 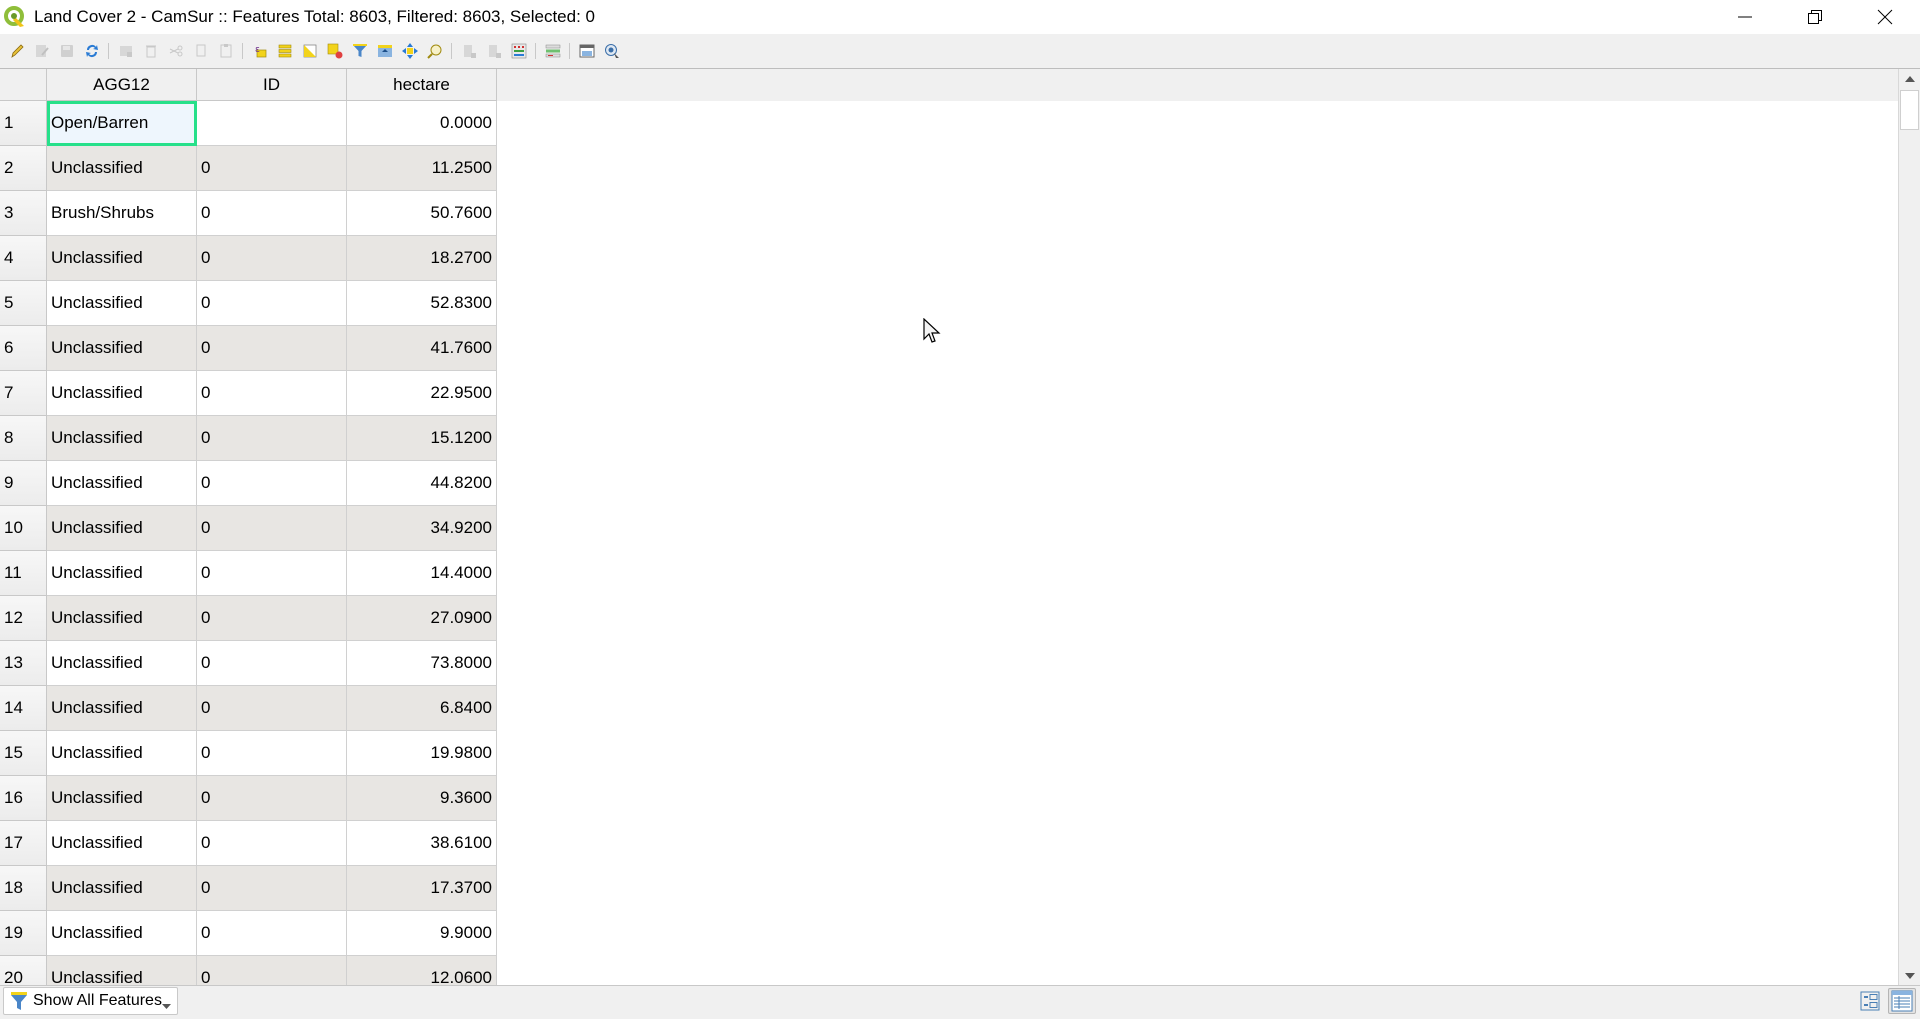 What do you see at coordinates (422, 528) in the screenshot?
I see `cell-hectare: 34.9200` at bounding box center [422, 528].